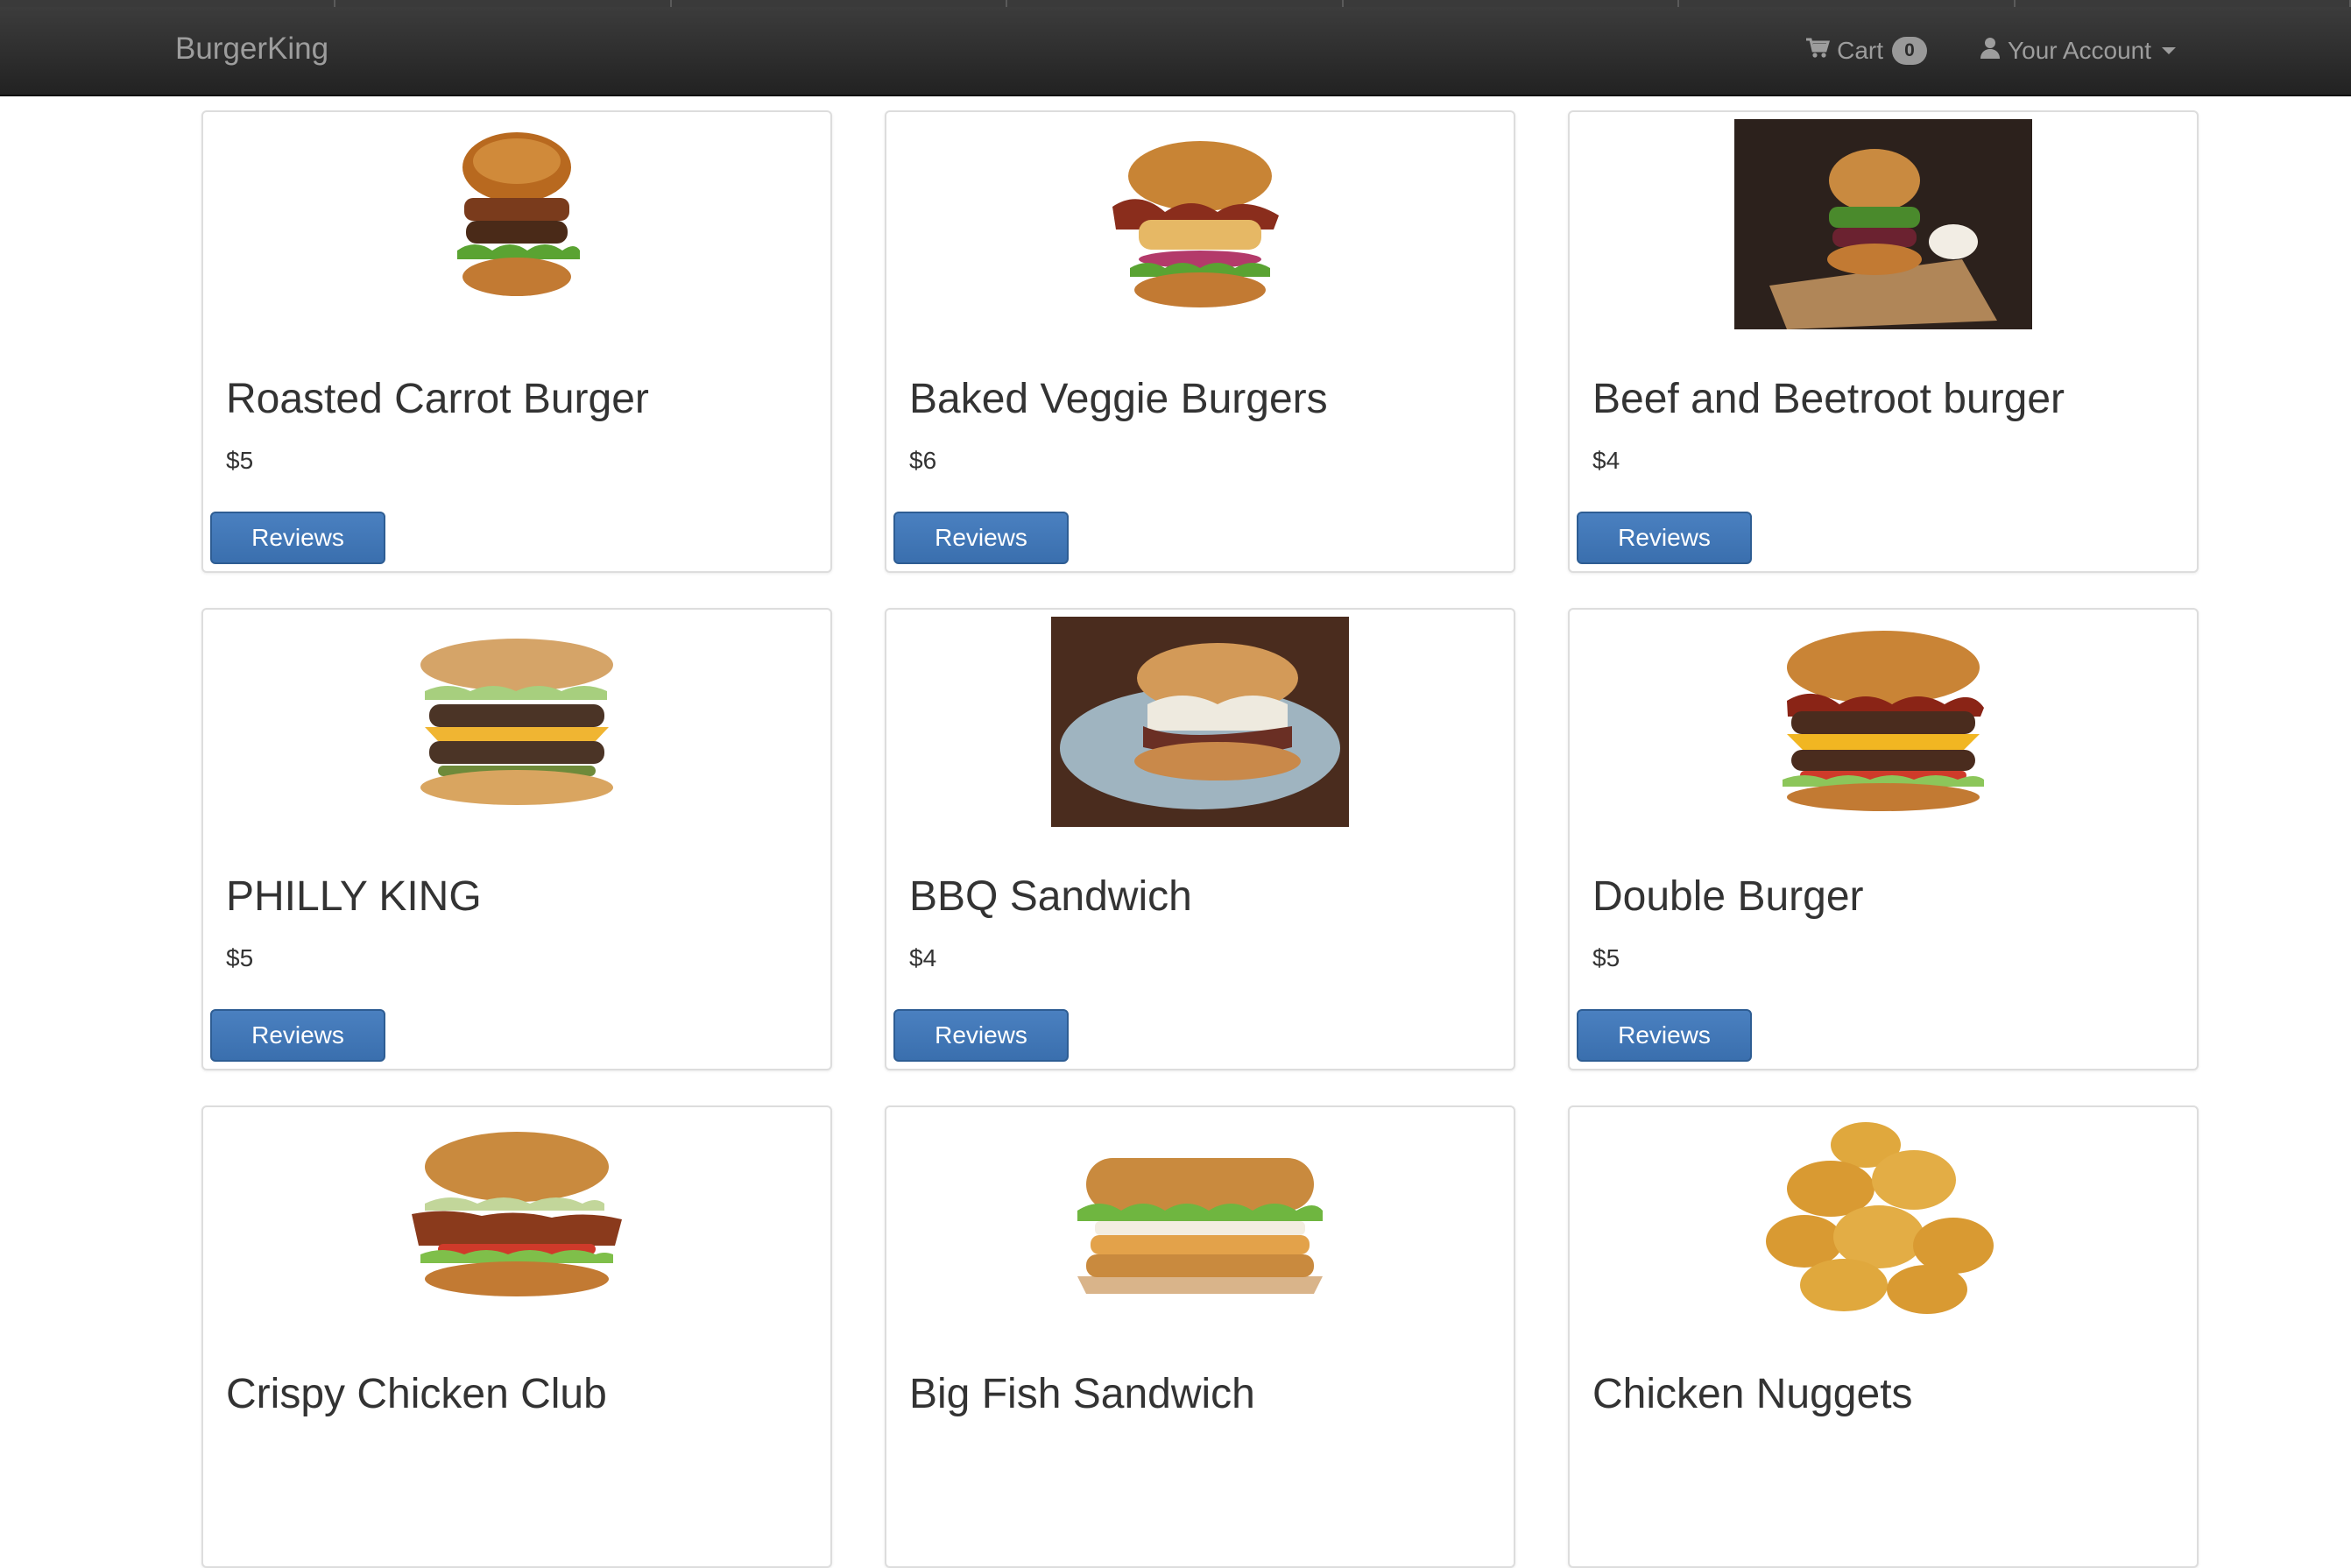 The image size is (2351, 1568). What do you see at coordinates (923, 460) in the screenshot?
I see `product-price: $6` at bounding box center [923, 460].